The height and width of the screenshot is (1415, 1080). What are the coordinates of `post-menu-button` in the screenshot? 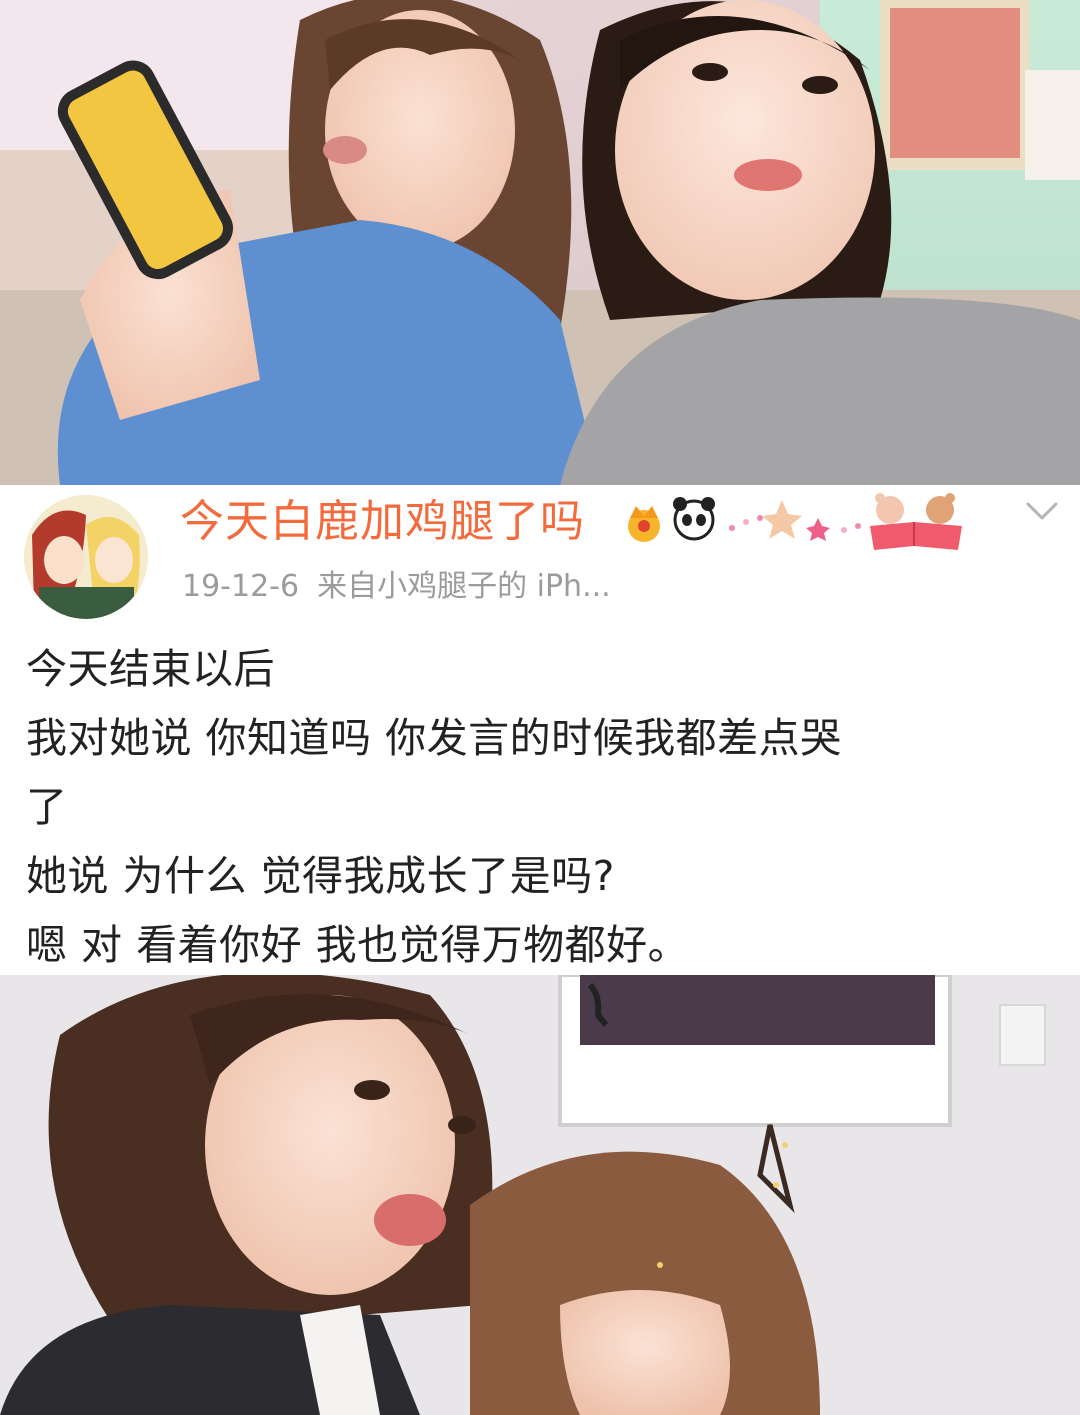 It's located at (1042, 511).